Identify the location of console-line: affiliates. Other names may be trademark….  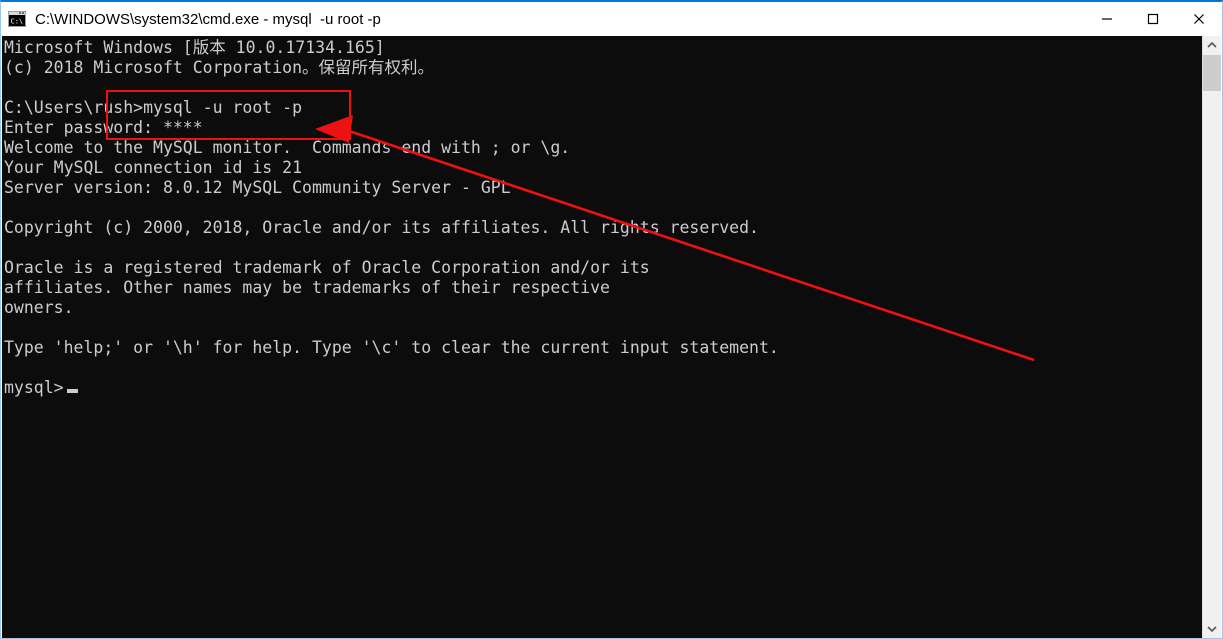
(307, 287).